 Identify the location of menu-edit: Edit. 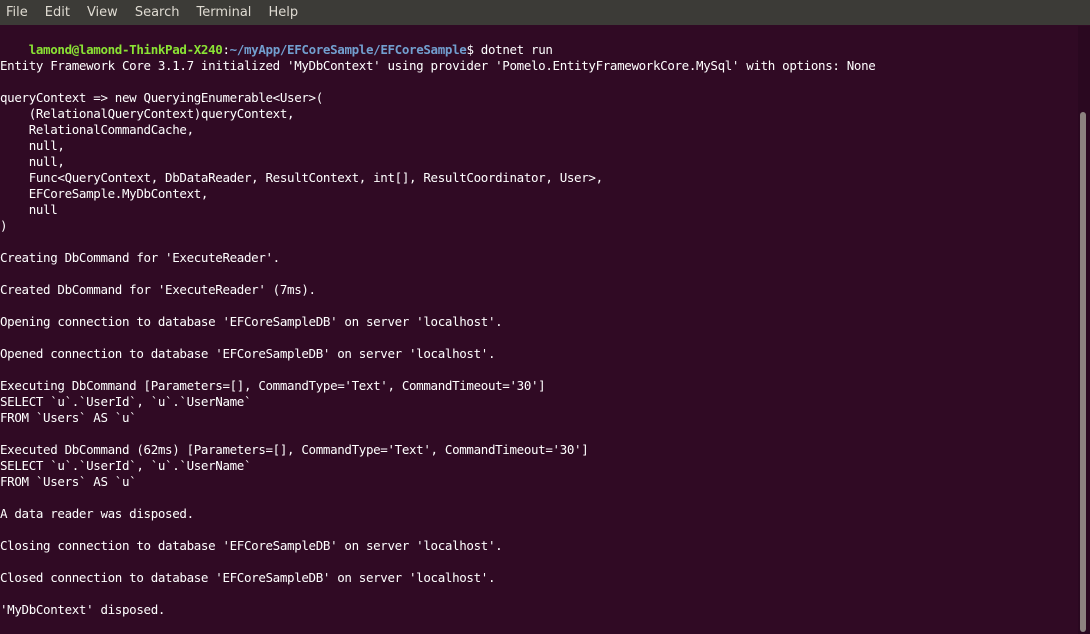
(57, 12).